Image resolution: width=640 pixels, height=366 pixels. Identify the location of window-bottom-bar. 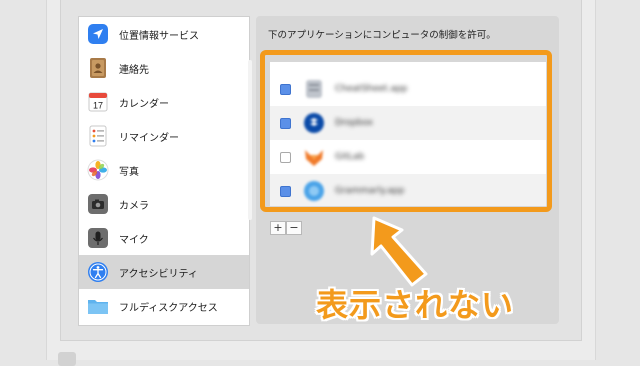
(320, 352).